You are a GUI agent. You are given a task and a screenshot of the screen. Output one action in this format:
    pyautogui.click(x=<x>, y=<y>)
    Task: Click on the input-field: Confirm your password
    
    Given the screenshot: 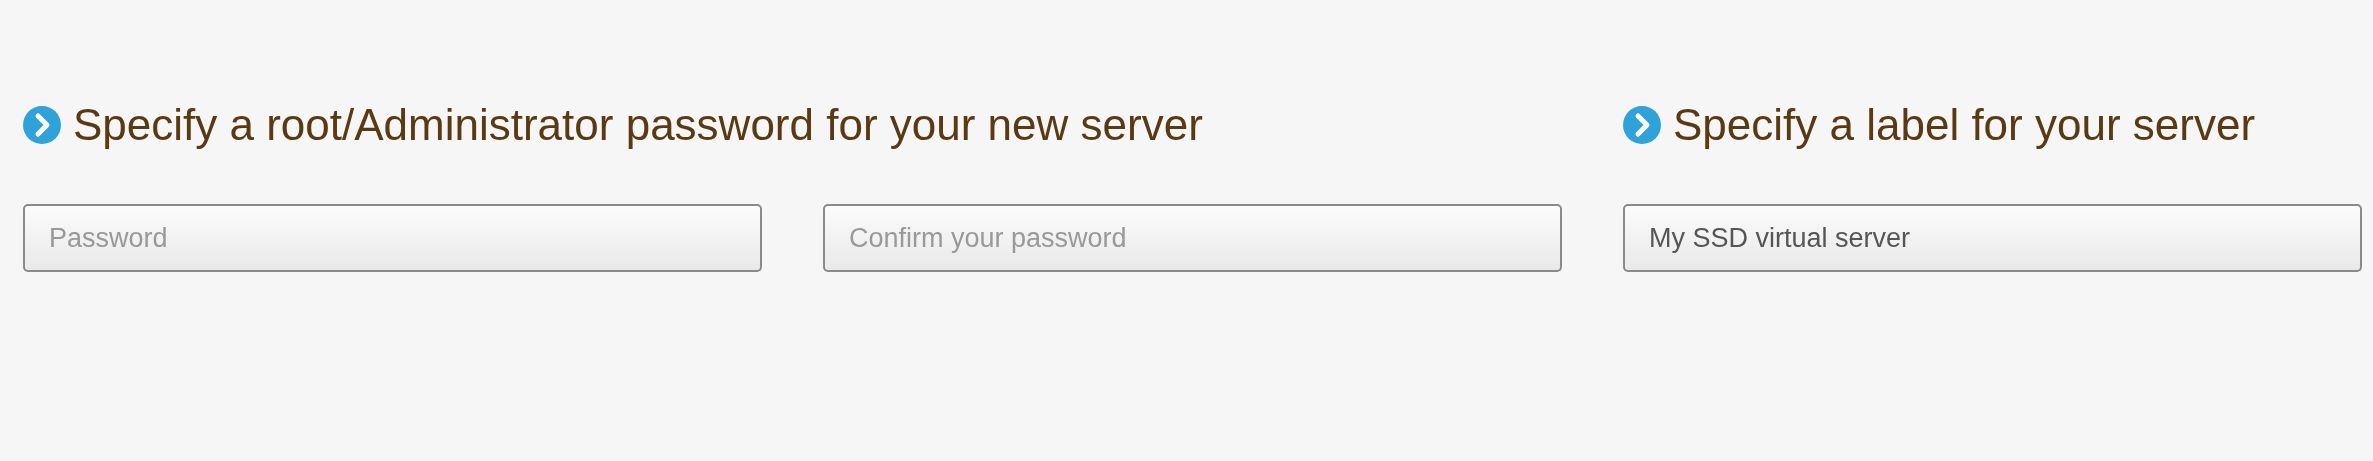 What is the action you would take?
    pyautogui.click(x=1192, y=238)
    